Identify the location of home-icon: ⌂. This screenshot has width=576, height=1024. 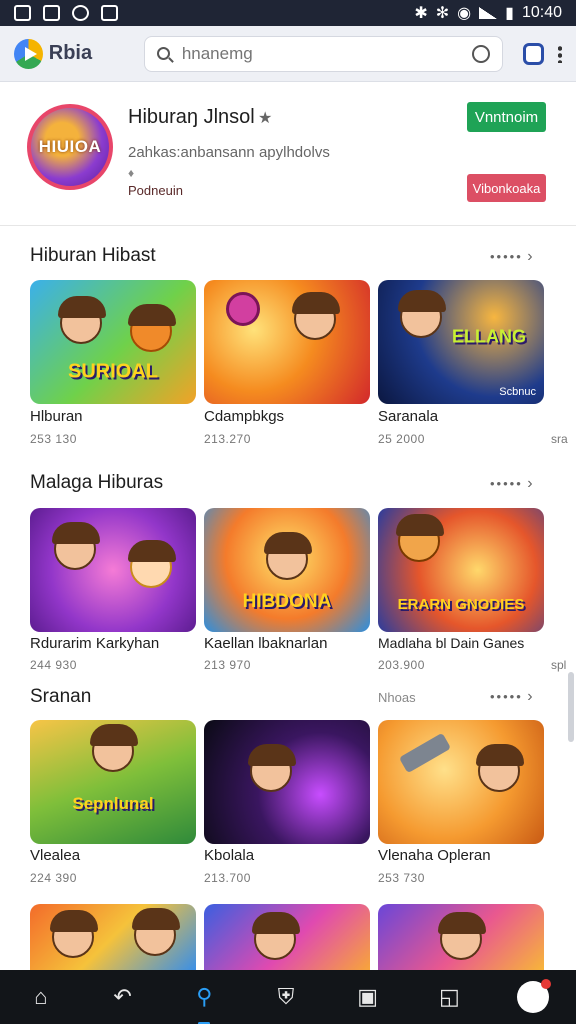
(41, 997).